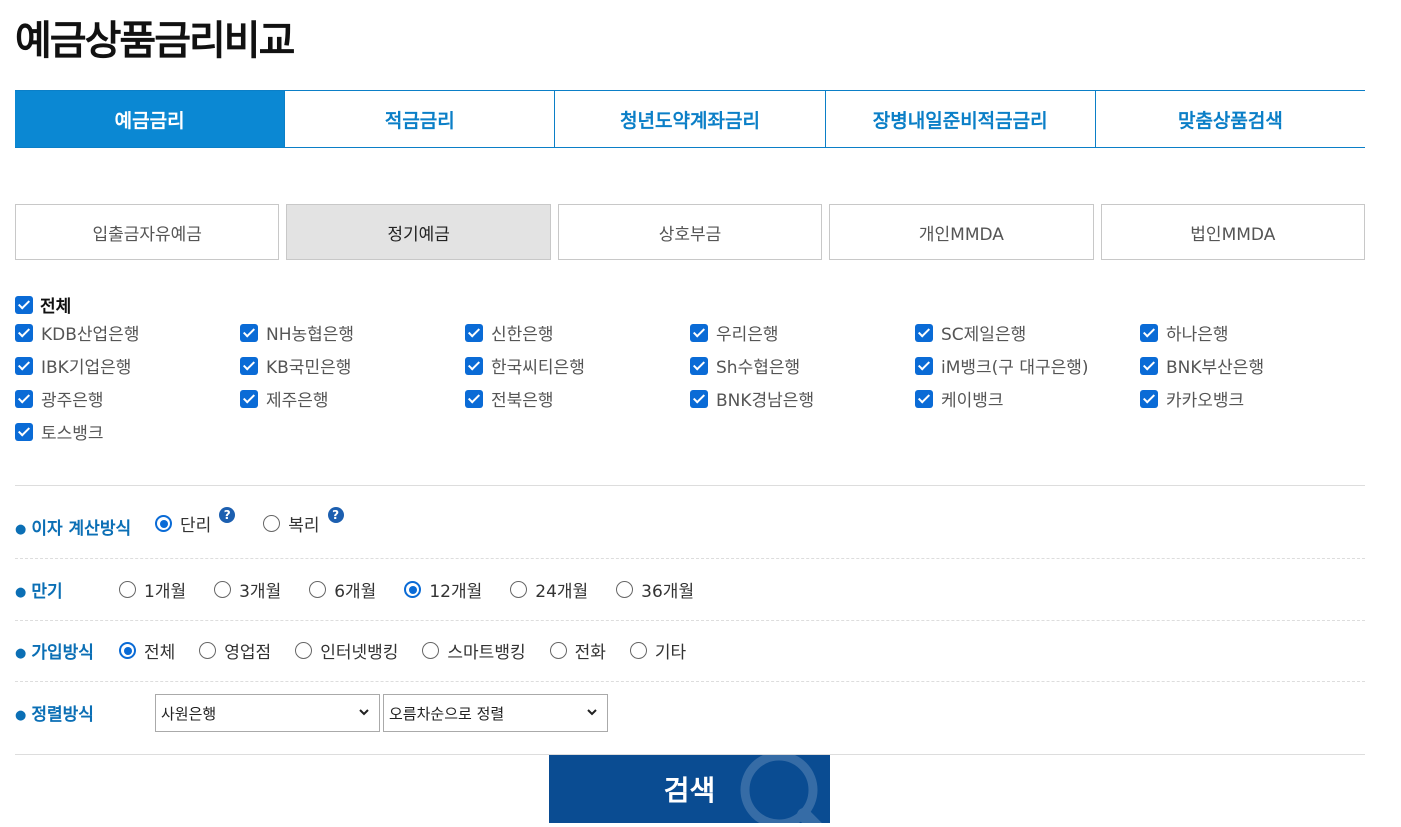 The width and height of the screenshot is (1401, 827). I want to click on bank-label: IBK기업은행, so click(86, 368).